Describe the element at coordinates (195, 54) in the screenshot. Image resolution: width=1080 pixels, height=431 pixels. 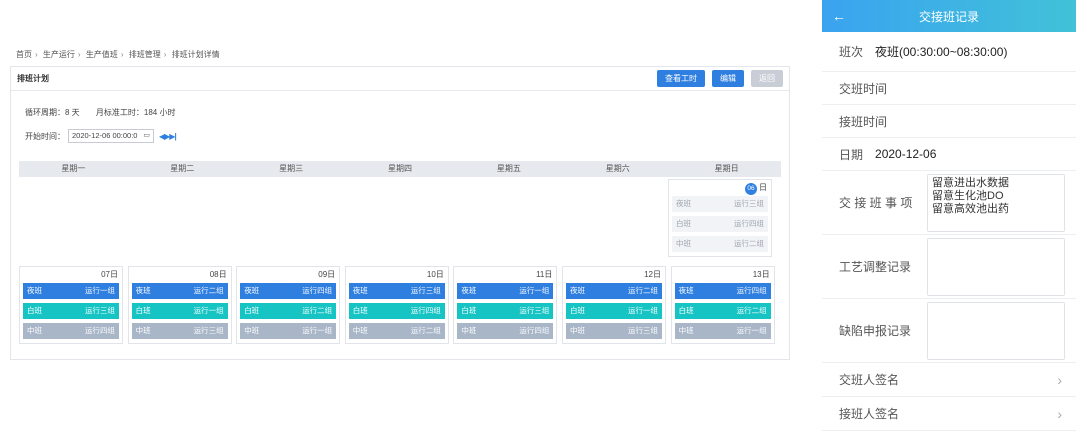
I see `breadcrumb-item-current: 排班计划详情` at that location.